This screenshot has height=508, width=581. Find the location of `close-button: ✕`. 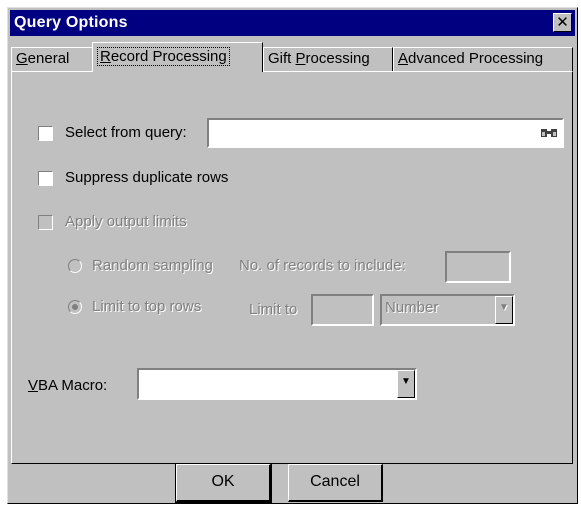

close-button: ✕ is located at coordinates (562, 22).